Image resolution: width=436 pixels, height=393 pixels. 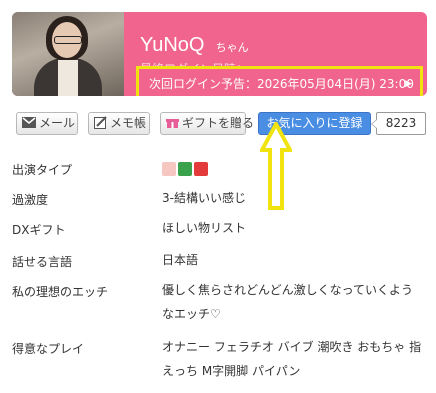 What do you see at coordinates (48, 349) in the screenshot?
I see `detail-label: 得意なプレイ` at bounding box center [48, 349].